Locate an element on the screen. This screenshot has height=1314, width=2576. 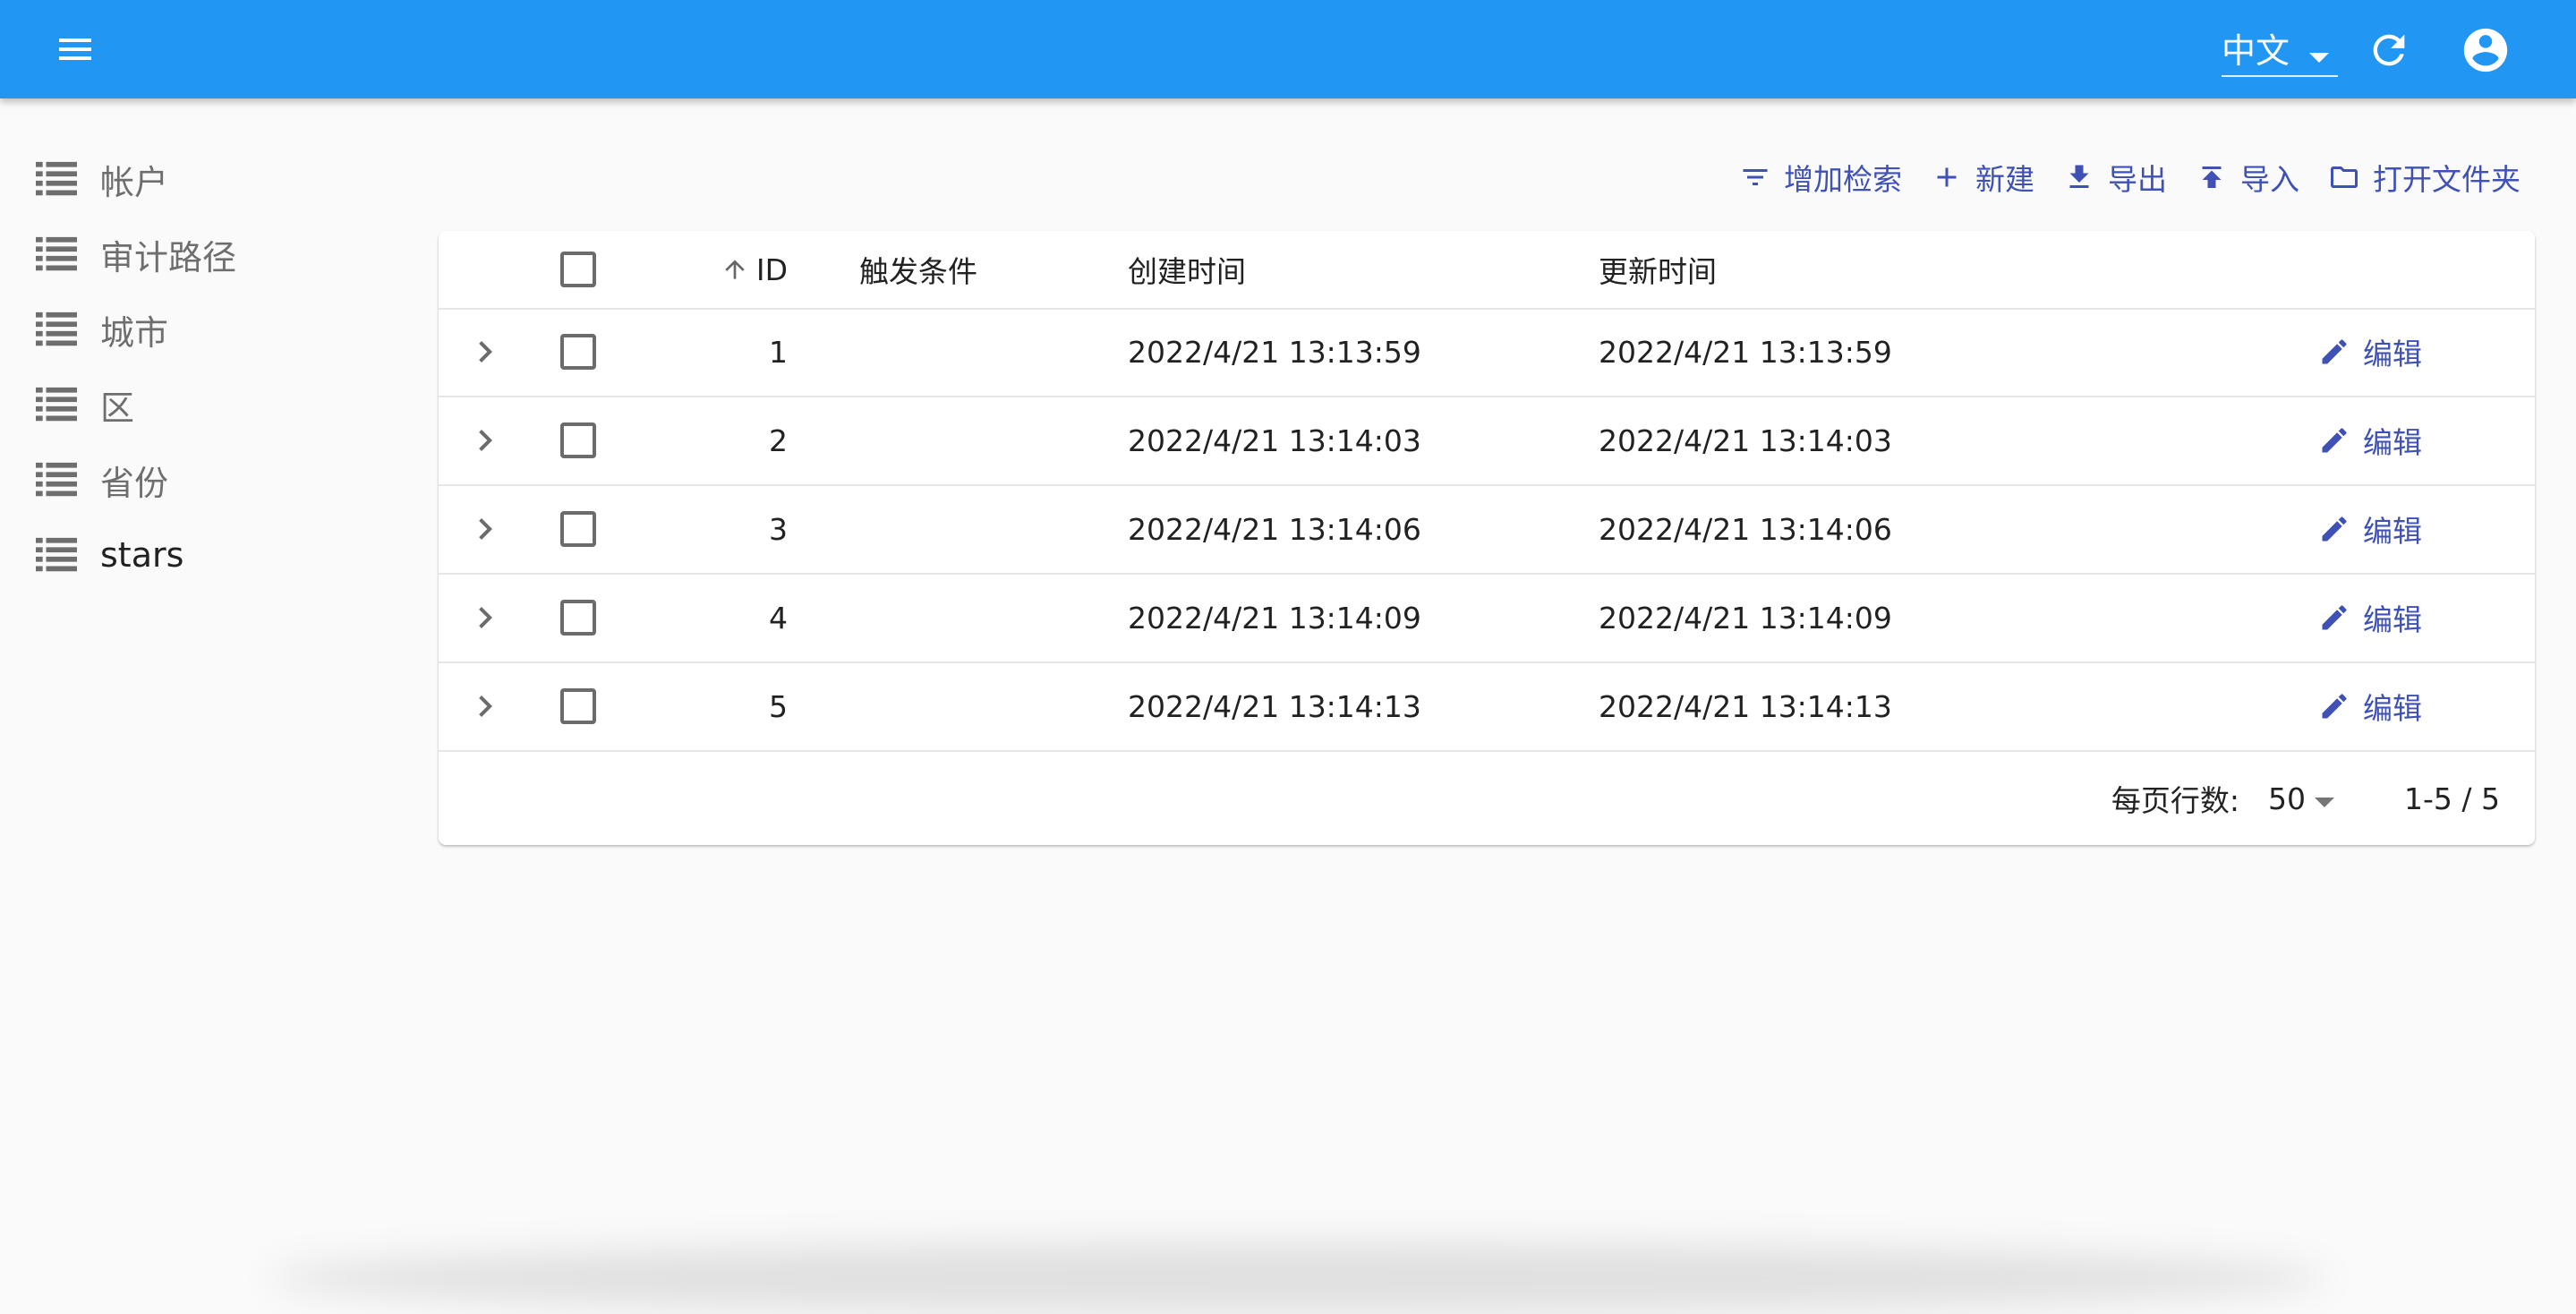
rows-per-page-cell: 50 is located at coordinates (2301, 798).